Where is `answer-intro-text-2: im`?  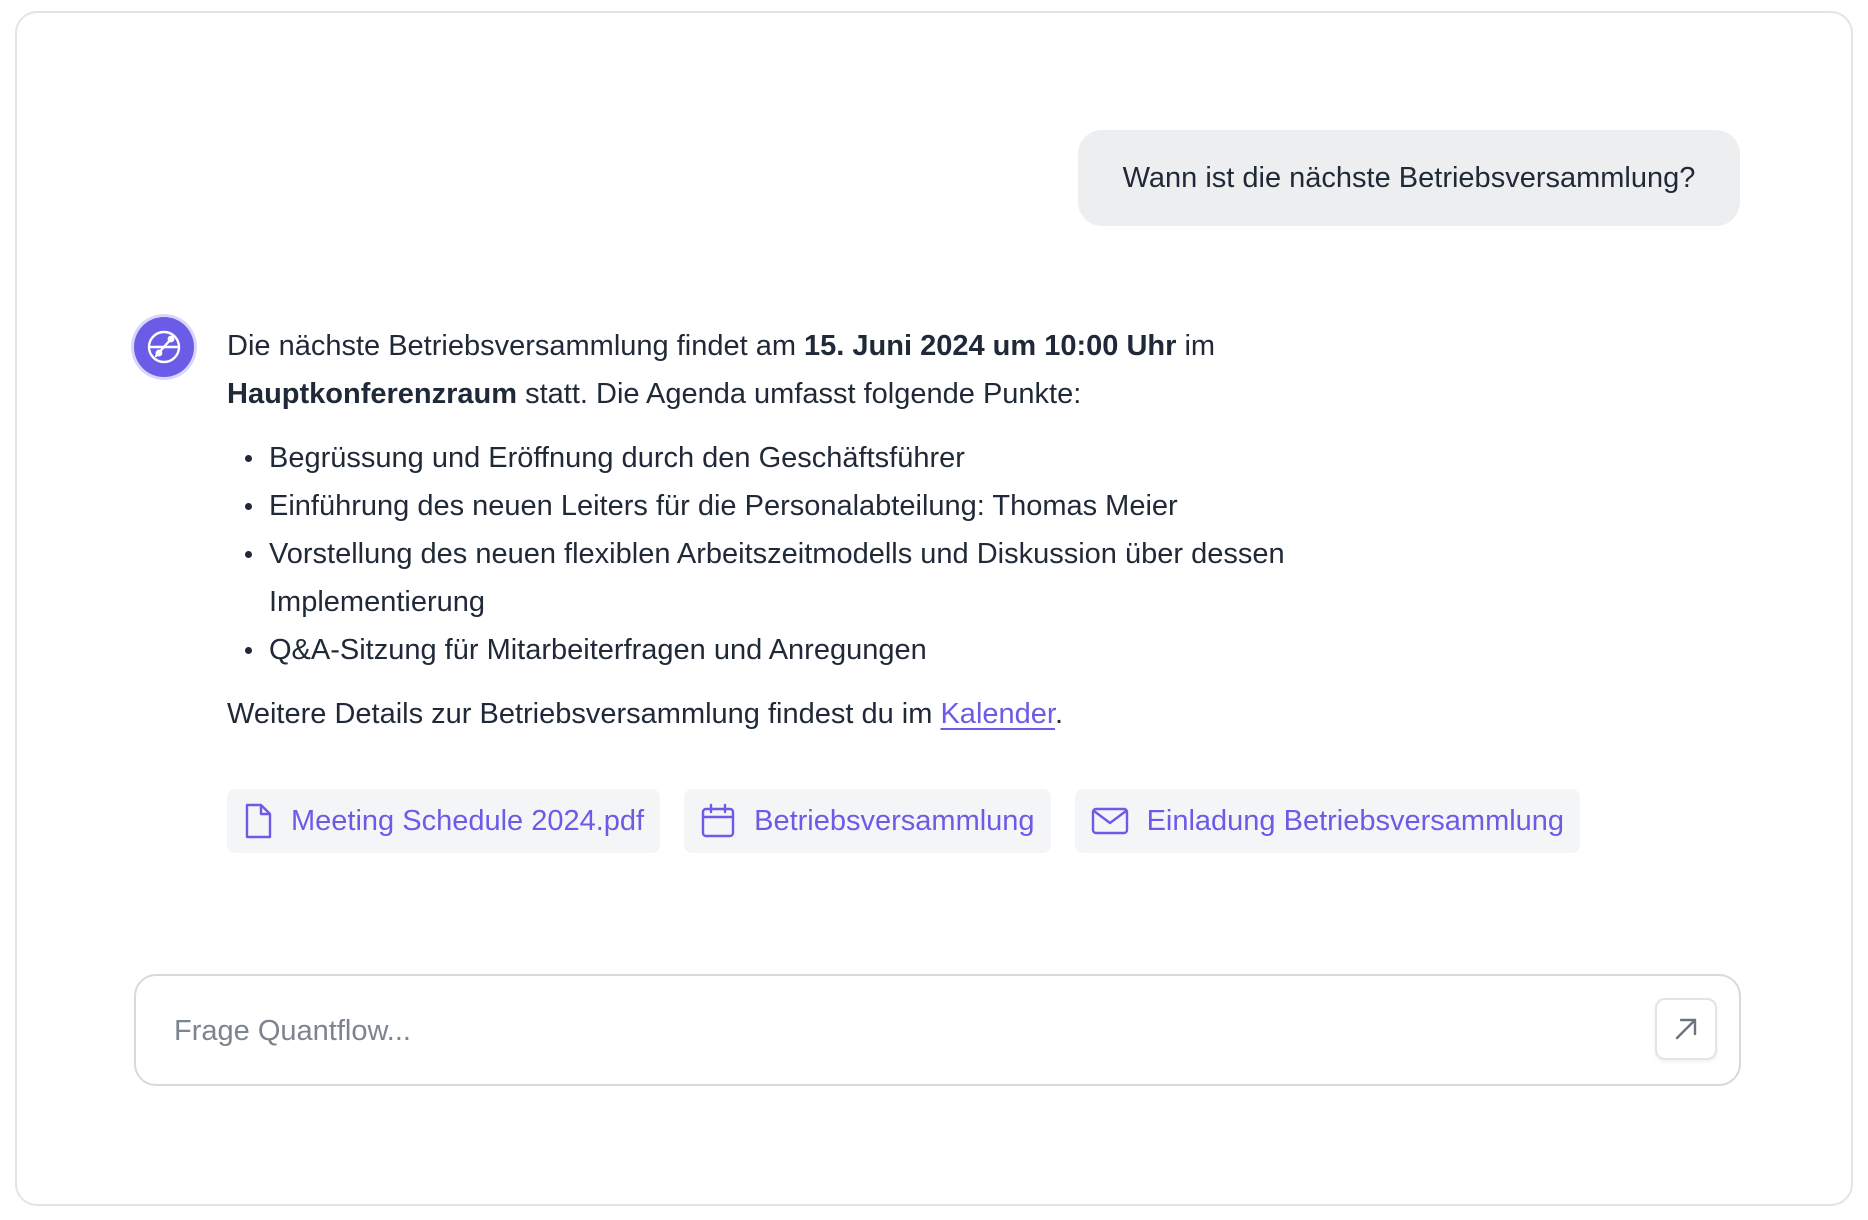 answer-intro-text-2: im is located at coordinates (1196, 346).